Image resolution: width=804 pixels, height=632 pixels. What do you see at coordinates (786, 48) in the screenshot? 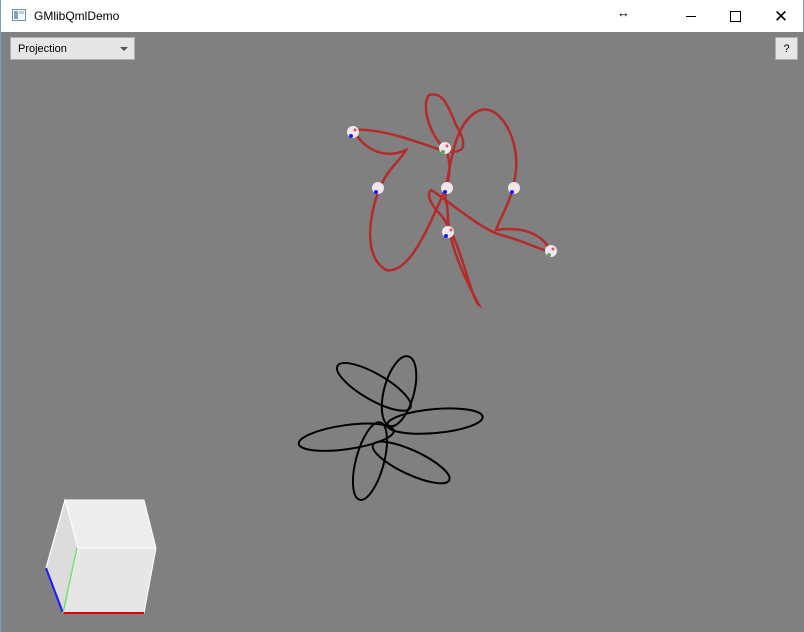
I see `help-button: ?` at bounding box center [786, 48].